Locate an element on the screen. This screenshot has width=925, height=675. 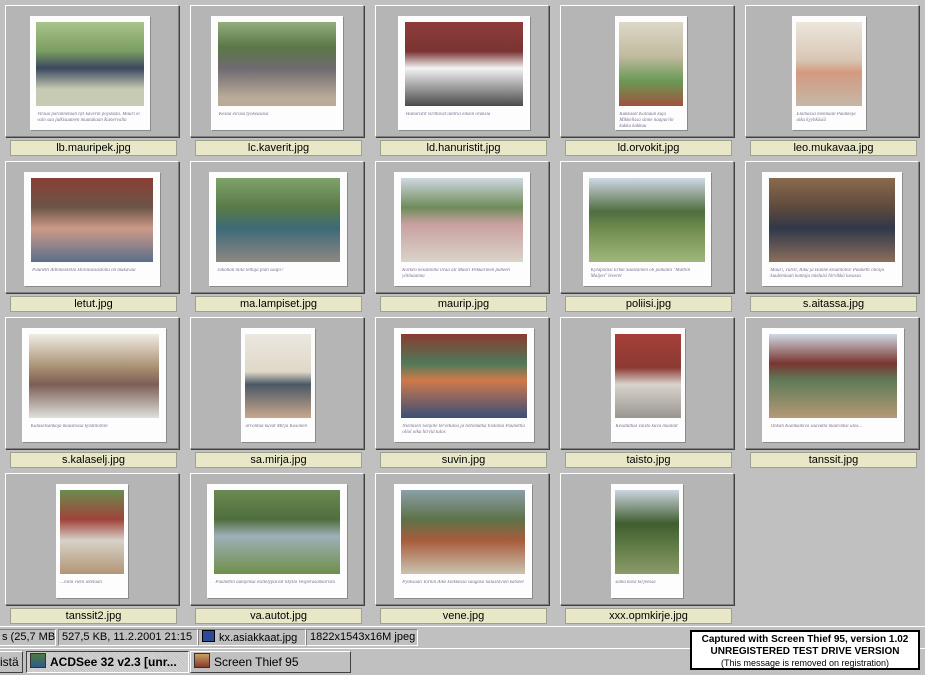
thumbnail-image: Jokohan niitä lettuja pian saapi? is located at coordinates (278, 229).